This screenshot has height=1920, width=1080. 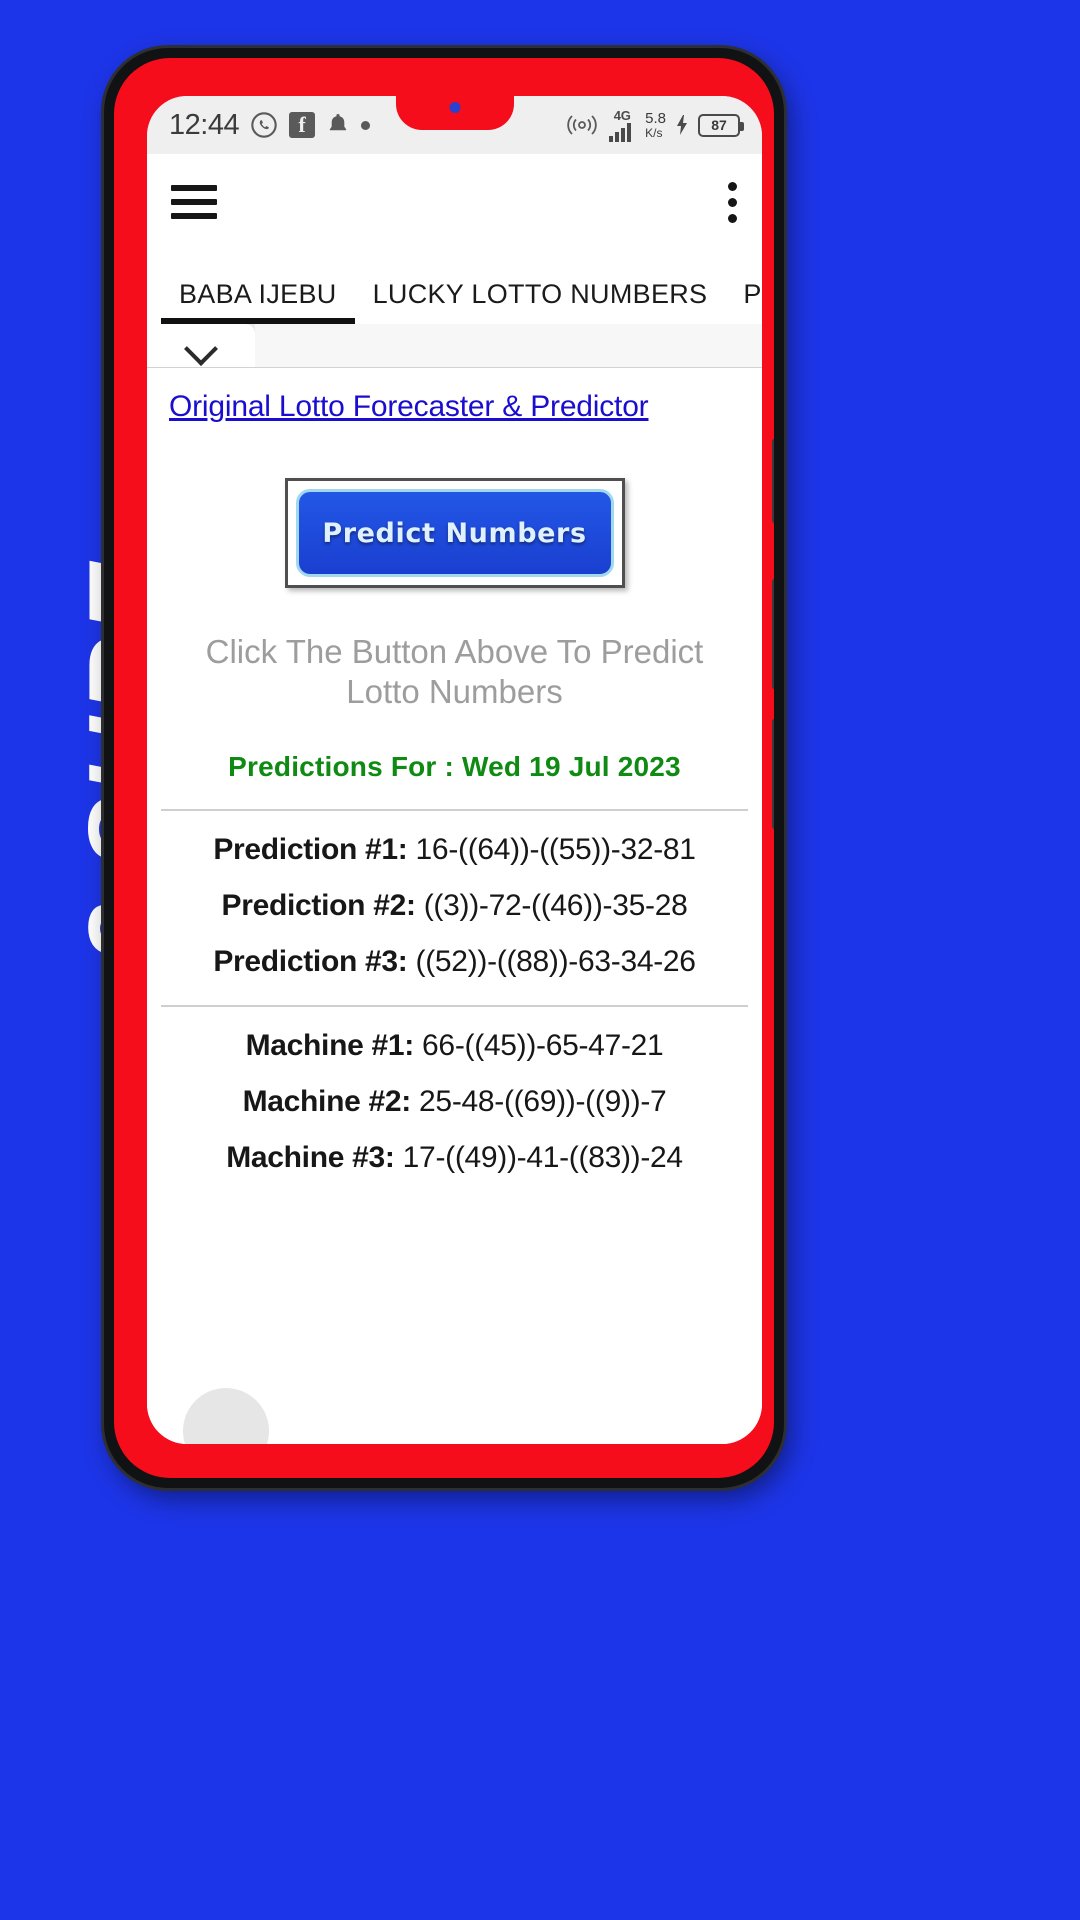 I want to click on network-speed-indicator: 5.8 K/s, so click(x=655, y=124).